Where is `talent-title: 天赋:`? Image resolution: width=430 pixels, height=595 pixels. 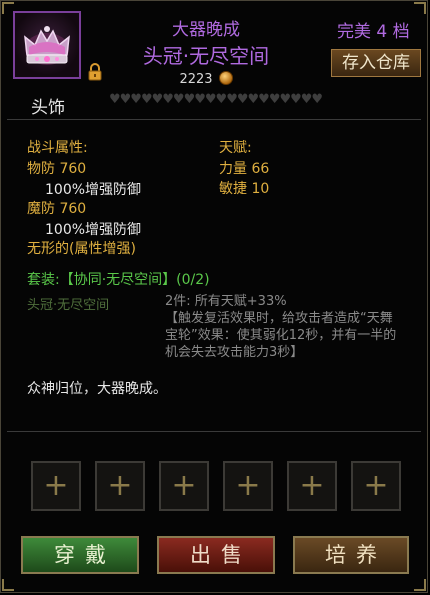 talent-title: 天赋: is located at coordinates (235, 148).